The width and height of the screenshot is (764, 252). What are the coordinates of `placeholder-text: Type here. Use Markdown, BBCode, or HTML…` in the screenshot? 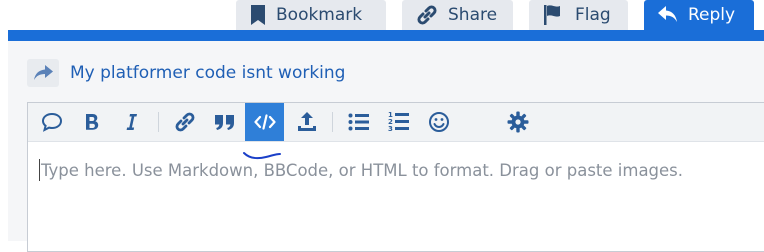 It's located at (362, 170).